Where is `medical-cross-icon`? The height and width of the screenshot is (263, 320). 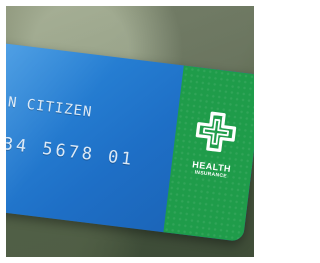
medical-cross-icon is located at coordinates (216, 132).